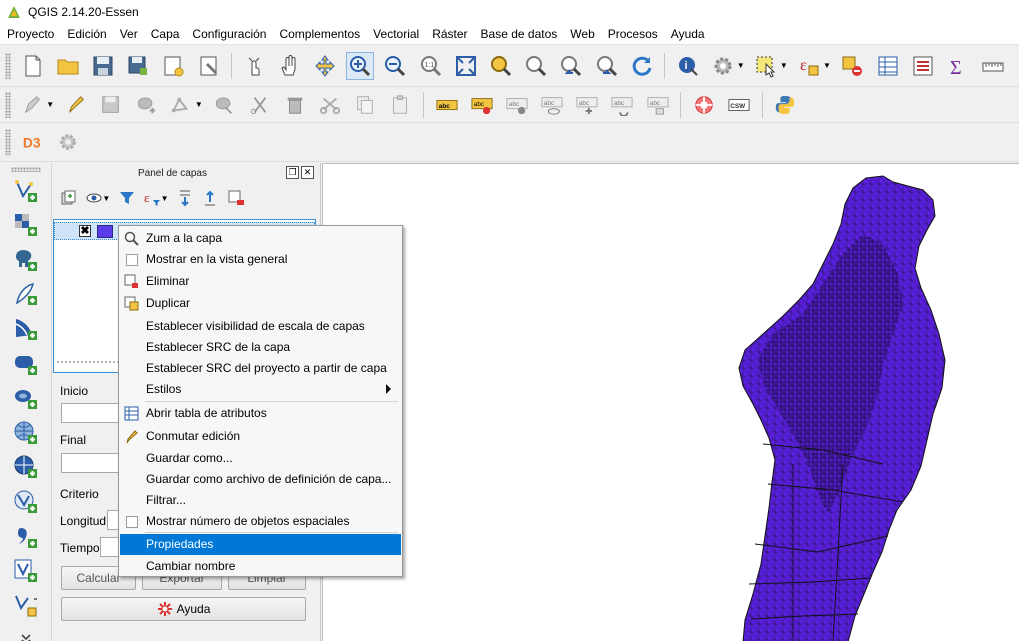 This screenshot has width=1019, height=641. What do you see at coordinates (26, 225) in the screenshot?
I see `add-raster-layer-button` at bounding box center [26, 225].